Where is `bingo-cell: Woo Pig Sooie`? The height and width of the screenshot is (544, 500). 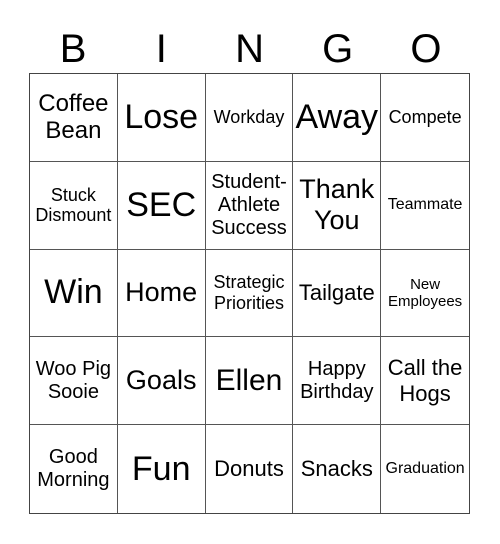
bingo-cell: Woo Pig Sooie is located at coordinates (74, 381).